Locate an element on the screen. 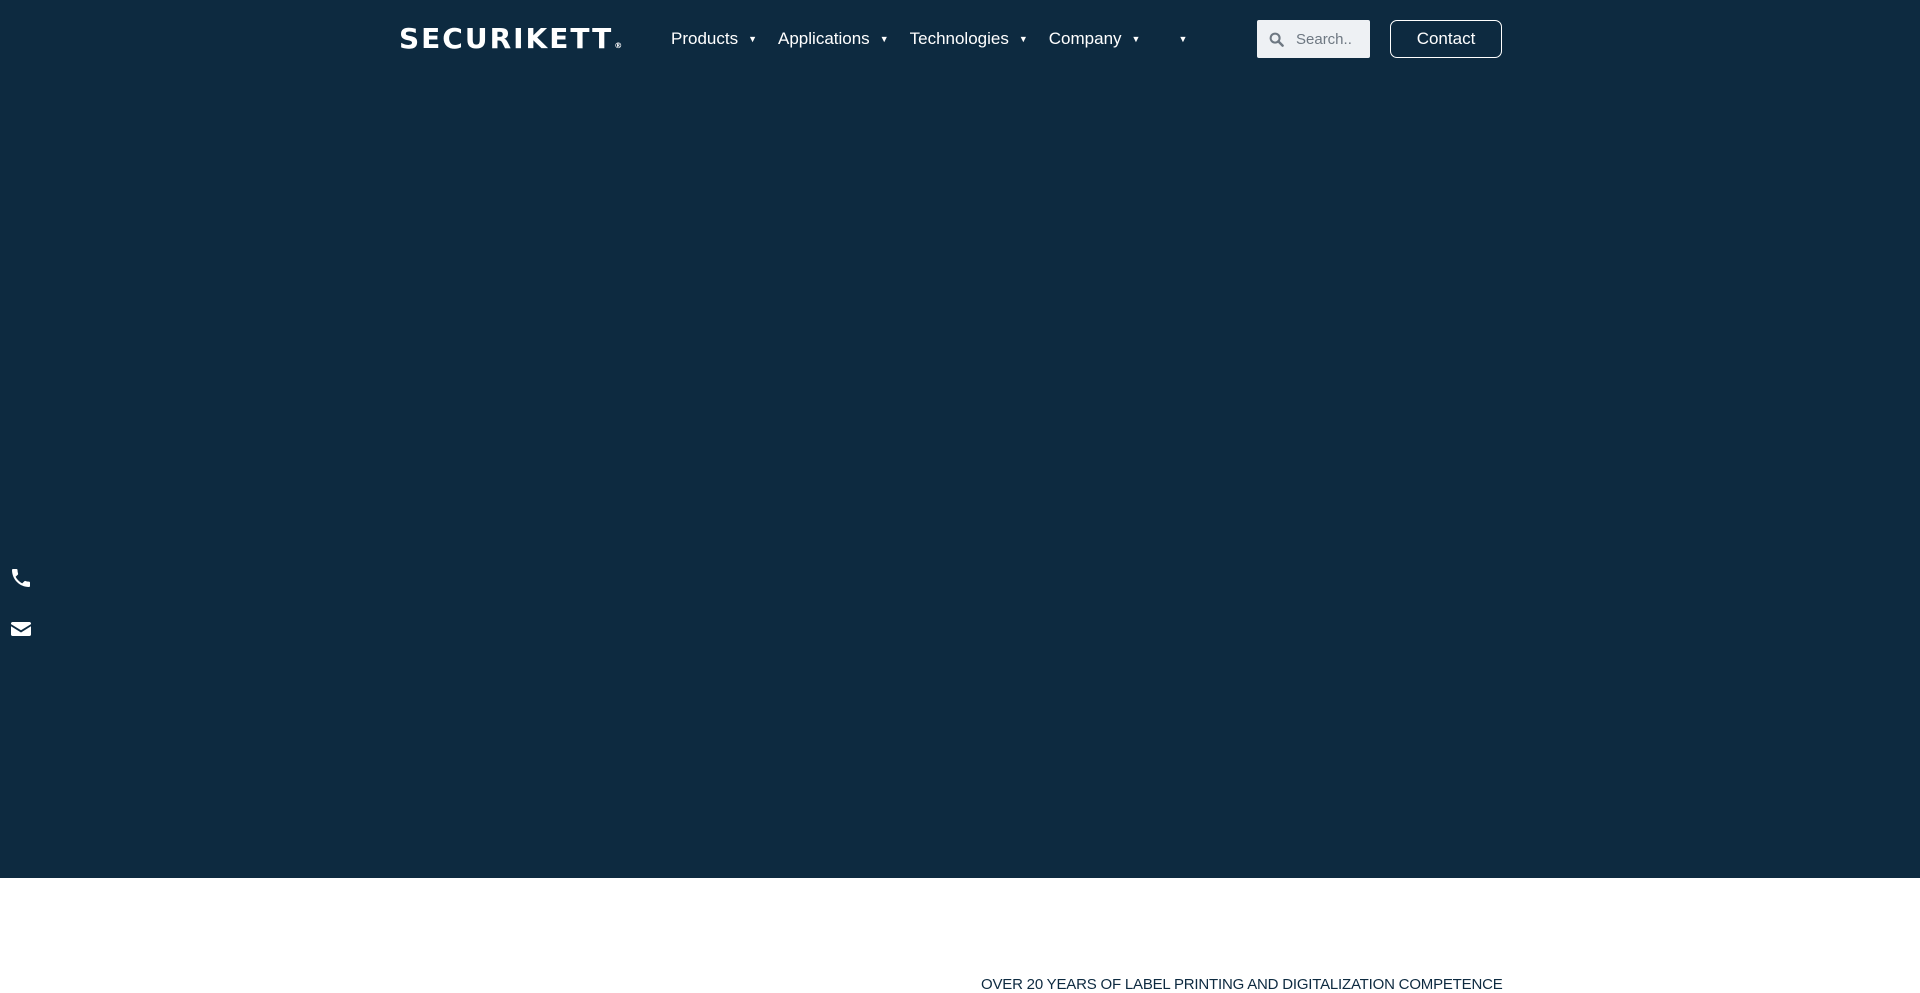 The height and width of the screenshot is (993, 1920). contact-button: Contact is located at coordinates (1446, 39).